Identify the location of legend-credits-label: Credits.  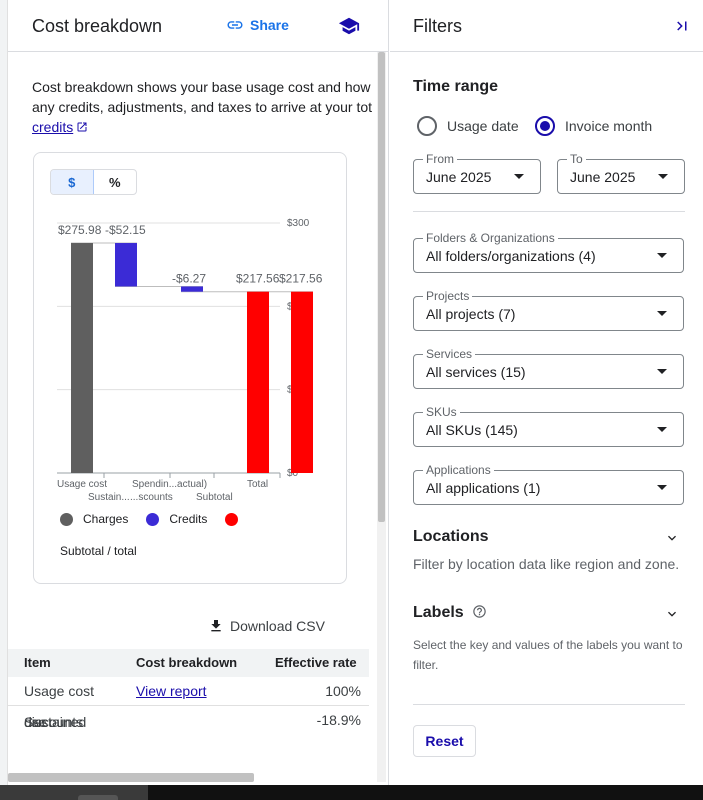
(188, 519).